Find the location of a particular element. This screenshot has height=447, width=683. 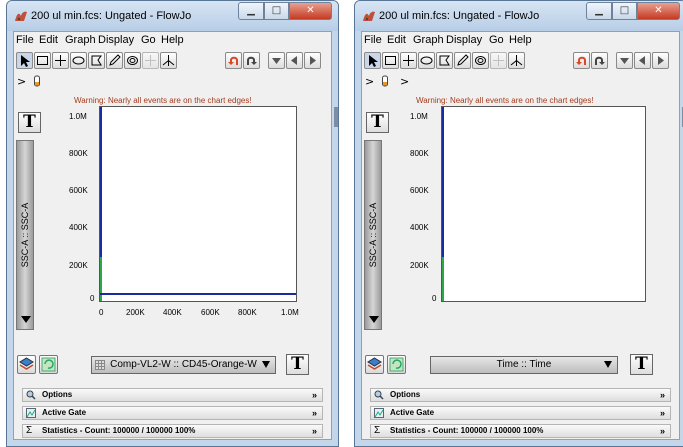

triangle-right-icon is located at coordinates (661, 60).